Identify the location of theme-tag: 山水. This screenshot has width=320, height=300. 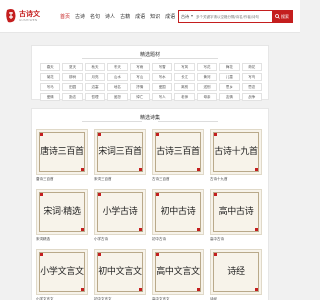
(117, 77).